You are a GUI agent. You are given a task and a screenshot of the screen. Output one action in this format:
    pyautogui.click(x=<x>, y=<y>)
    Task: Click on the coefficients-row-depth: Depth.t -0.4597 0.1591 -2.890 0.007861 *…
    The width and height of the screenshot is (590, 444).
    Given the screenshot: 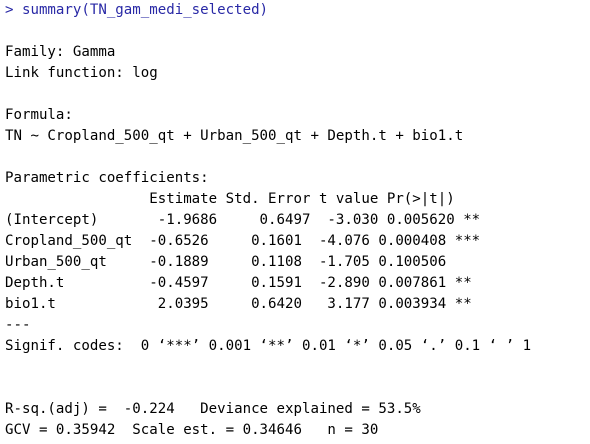 What is the action you would take?
    pyautogui.click(x=238, y=283)
    